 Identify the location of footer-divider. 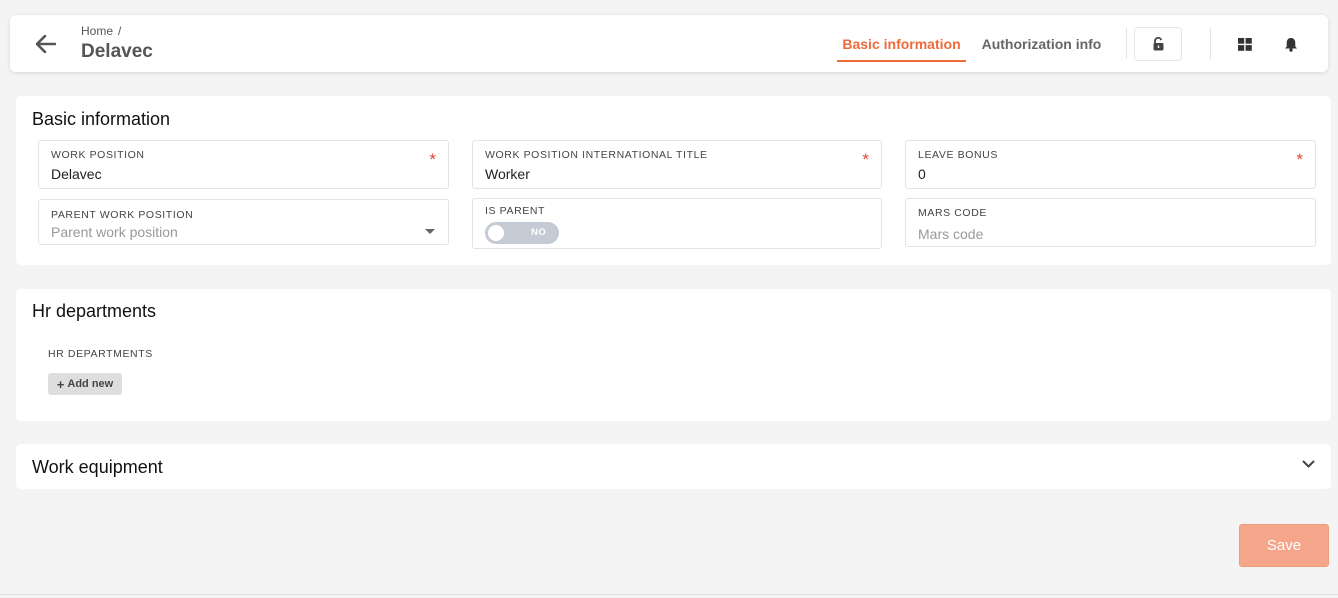
(669, 594).